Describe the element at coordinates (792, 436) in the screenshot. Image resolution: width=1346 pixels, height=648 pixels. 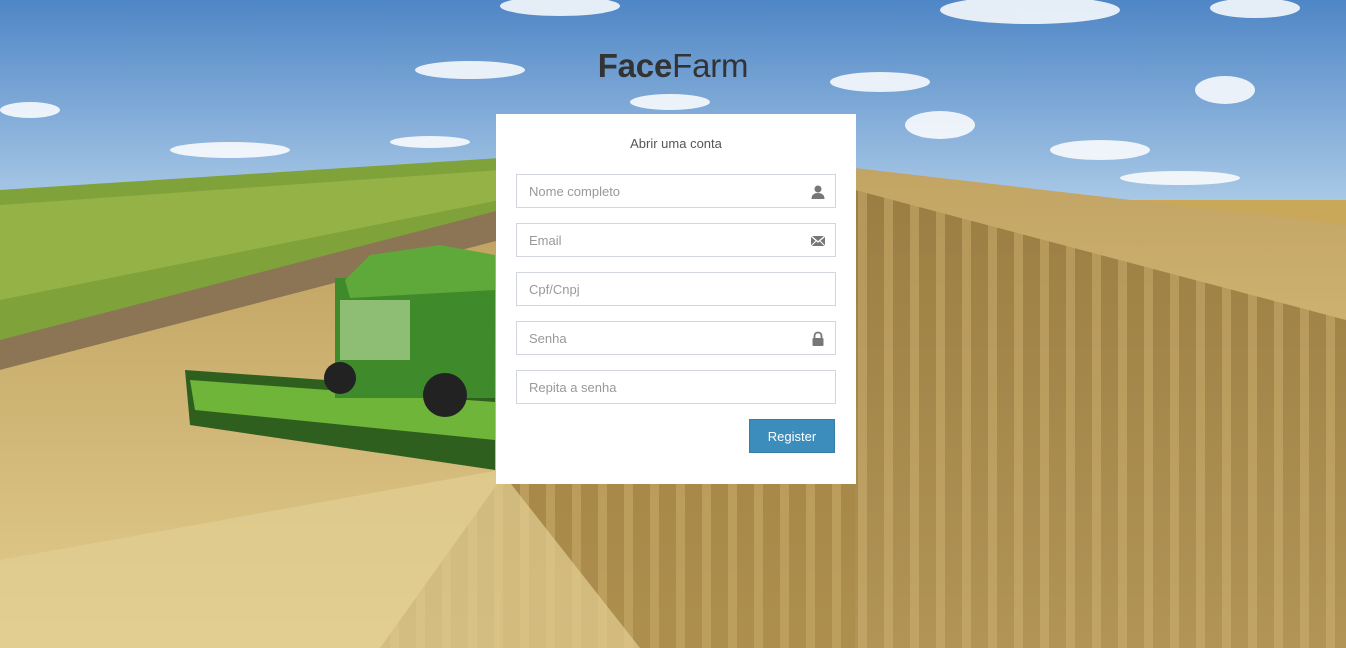
I see `register-button: Register` at that location.